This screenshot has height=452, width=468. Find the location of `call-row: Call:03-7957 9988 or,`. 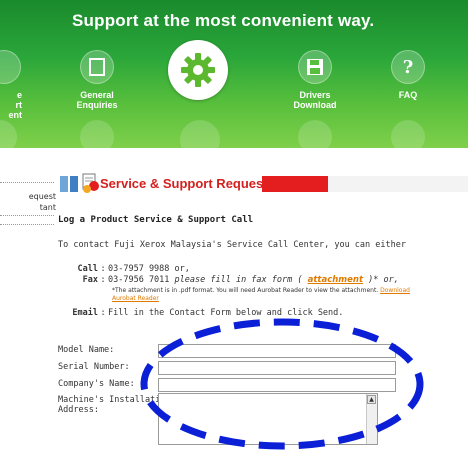

call-row: Call:03-7957 9988 or, is located at coordinates (127, 269).